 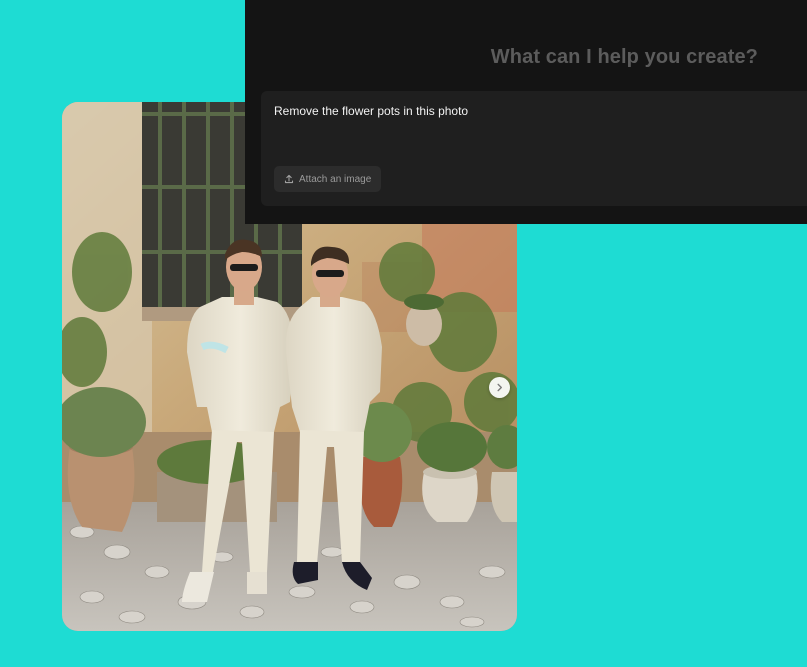 I want to click on upload-icon, so click(x=289, y=179).